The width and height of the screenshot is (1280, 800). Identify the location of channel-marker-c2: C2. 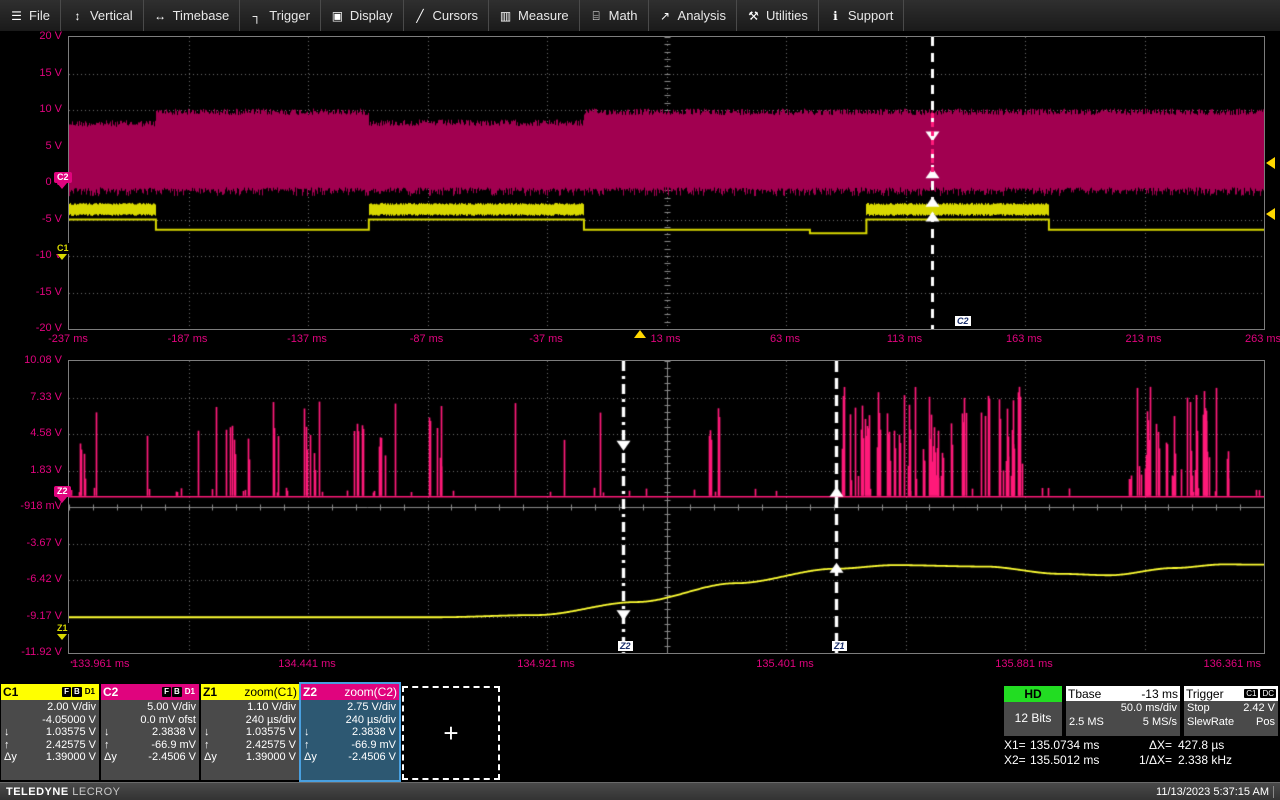
(63, 177).